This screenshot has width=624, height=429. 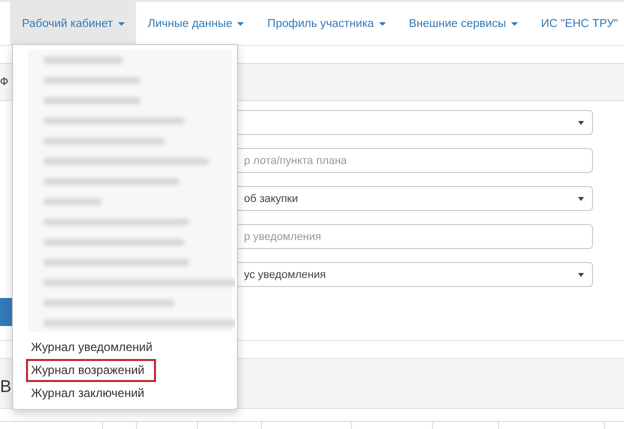 I want to click on nav-tab: Профиль участника, so click(x=326, y=23).